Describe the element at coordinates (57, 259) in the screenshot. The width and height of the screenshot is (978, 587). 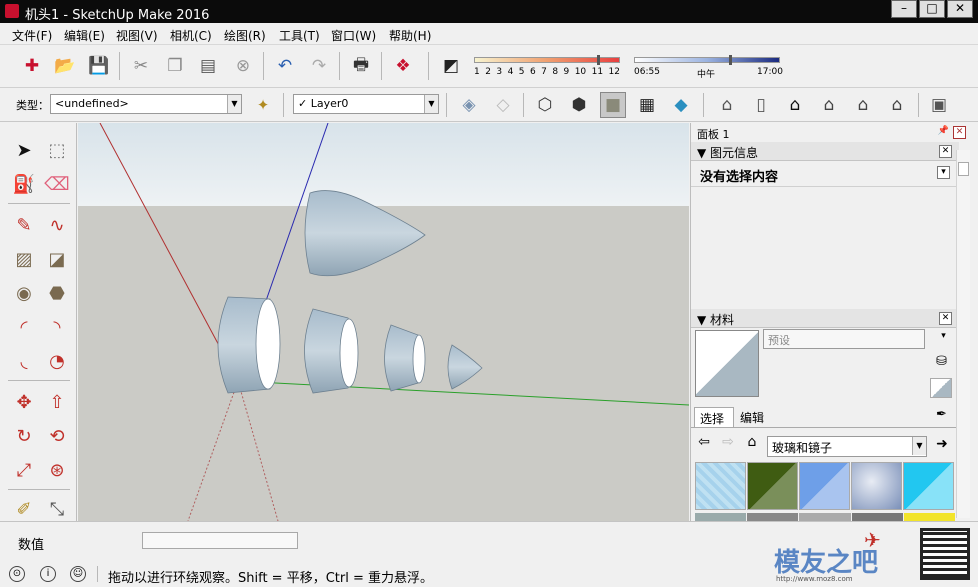
I see `rotated-rectangle-icon: ◪` at that location.